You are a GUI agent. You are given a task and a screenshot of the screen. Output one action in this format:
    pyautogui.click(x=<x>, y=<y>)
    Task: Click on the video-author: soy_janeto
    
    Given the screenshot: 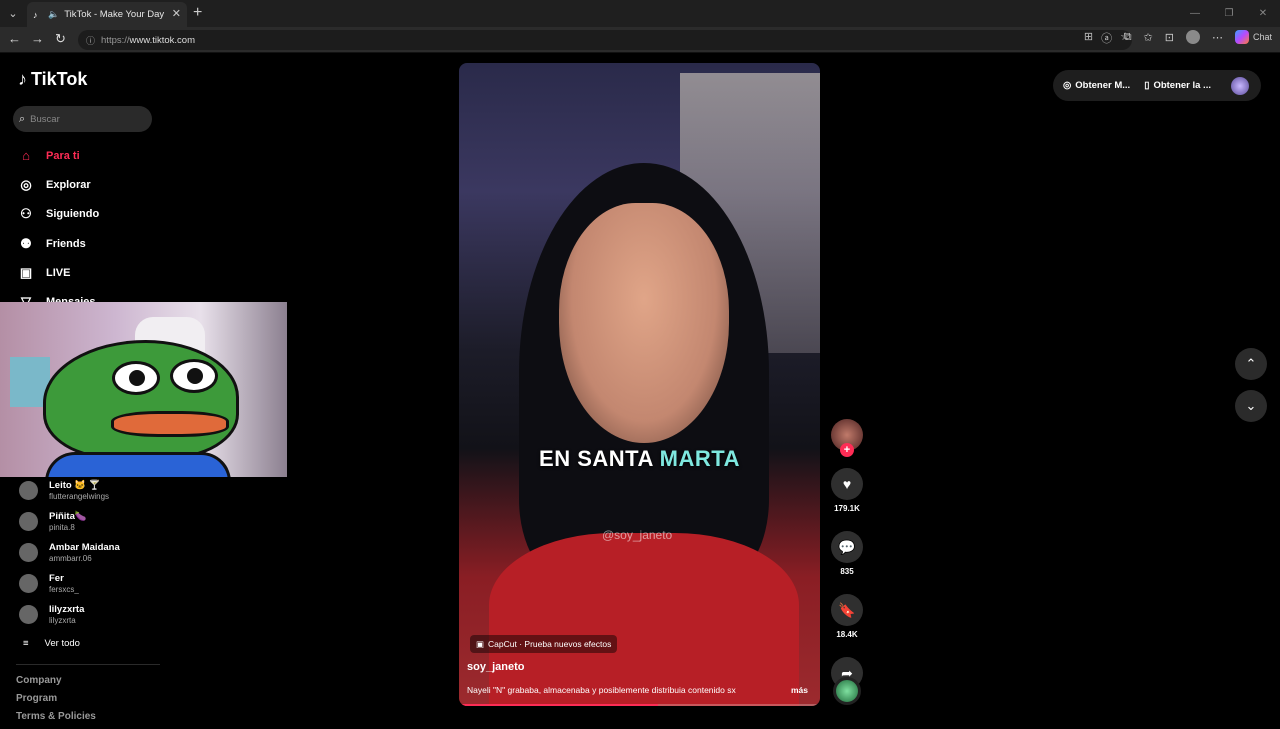 What is the action you would take?
    pyautogui.click(x=495, y=667)
    